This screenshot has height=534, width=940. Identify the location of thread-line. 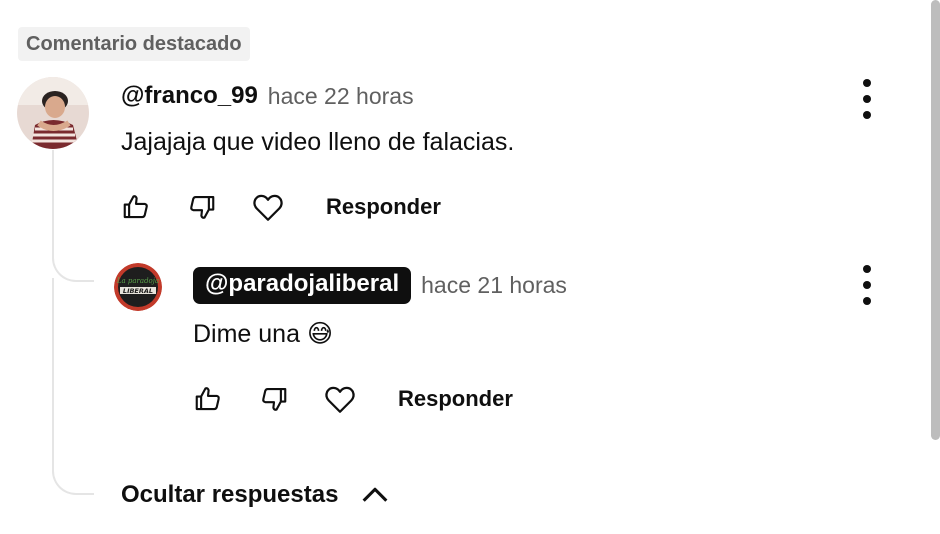
(73, 216).